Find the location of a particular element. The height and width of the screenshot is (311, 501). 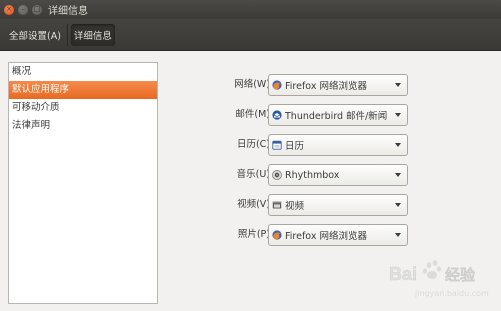

video-icon is located at coordinates (277, 205).